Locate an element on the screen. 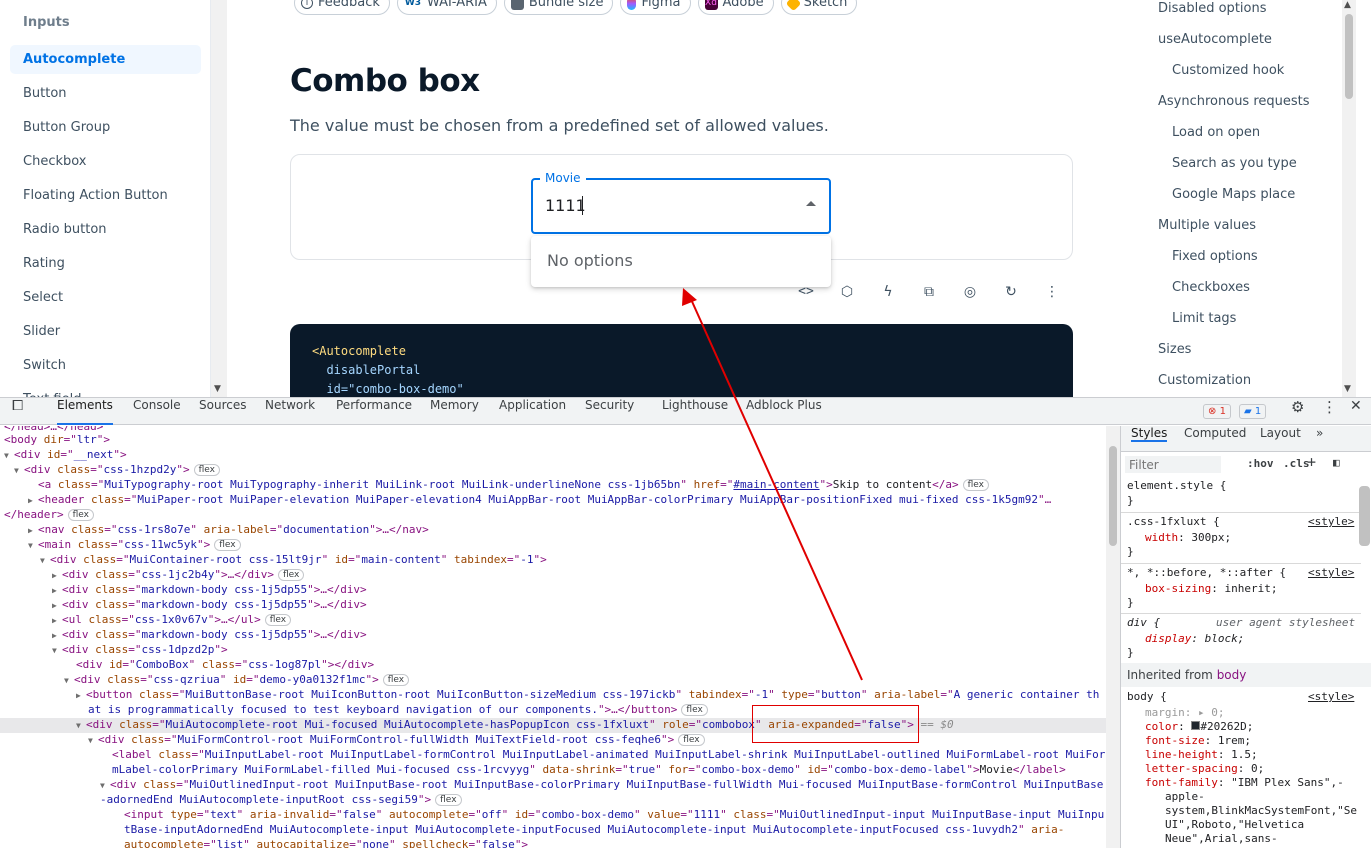 Image resolution: width=1371 pixels, height=848 pixels. focus-icon: ◎ is located at coordinates (970, 292).